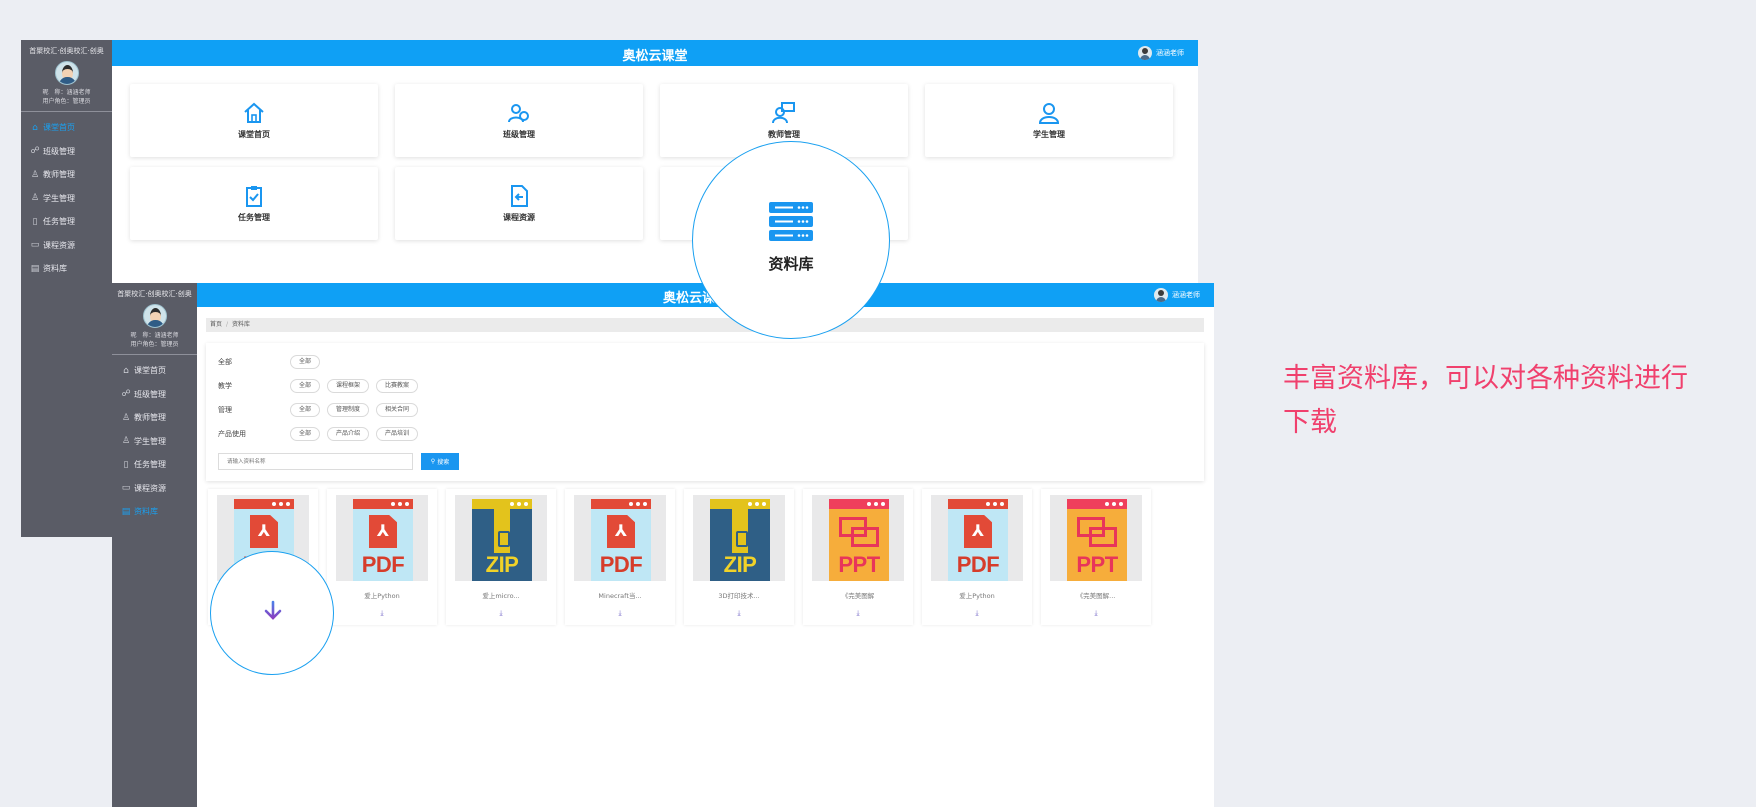 This screenshot has width=1756, height=807. What do you see at coordinates (705, 325) in the screenshot?
I see `breadcrumb: 首页 / 资料库` at bounding box center [705, 325].